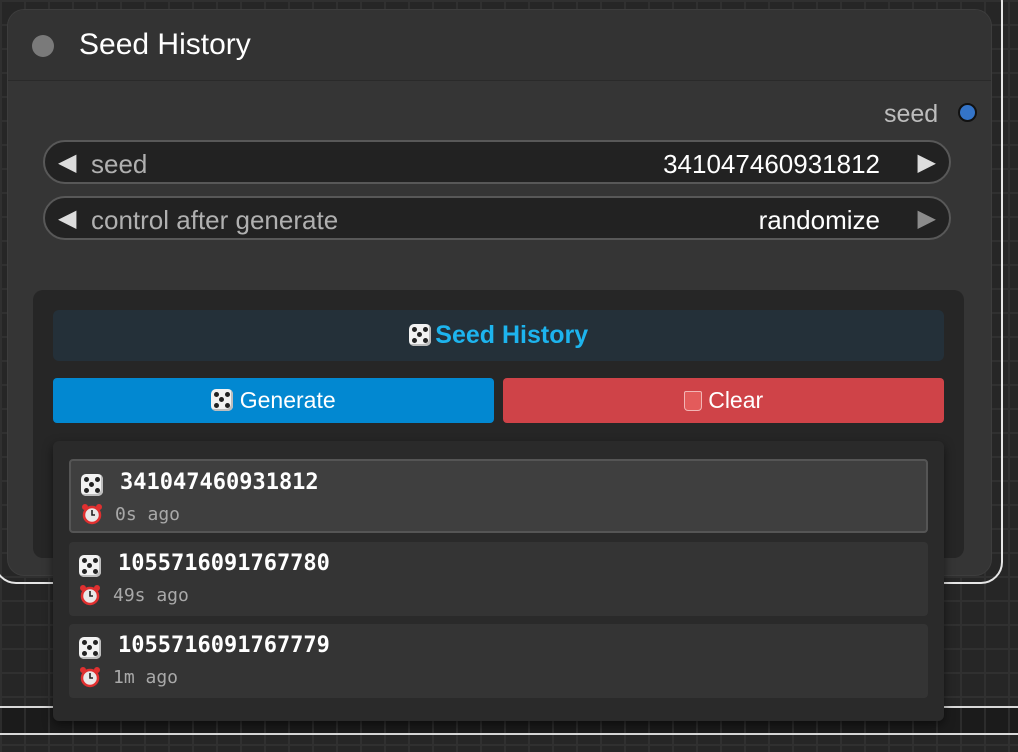 The height and width of the screenshot is (752, 1018). Describe the element at coordinates (219, 482) in the screenshot. I see `history-item-seed: 341047460931812` at that location.